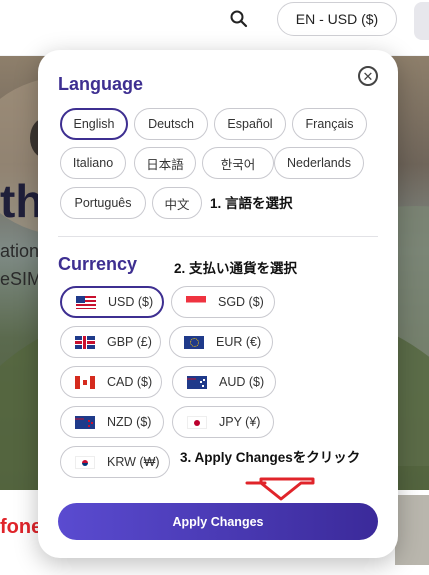 The width and height of the screenshot is (429, 575). I want to click on currency-label: GBP (£), so click(129, 342).